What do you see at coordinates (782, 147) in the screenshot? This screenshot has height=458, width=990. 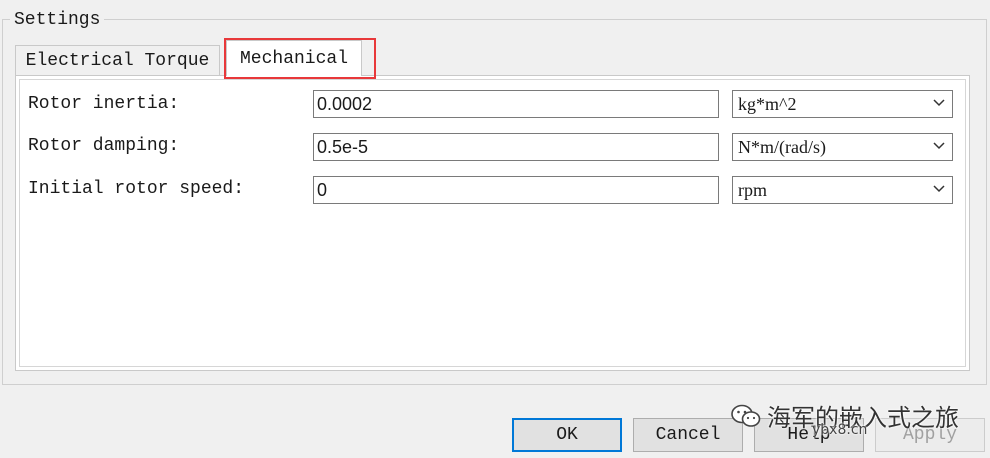 I see `rotor-damping-unit-value: N*m/(rad/s)` at bounding box center [782, 147].